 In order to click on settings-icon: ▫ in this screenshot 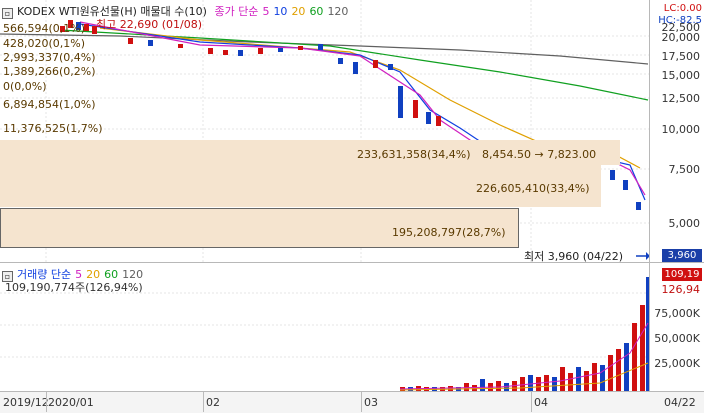, I will do `click(7, 13)`.